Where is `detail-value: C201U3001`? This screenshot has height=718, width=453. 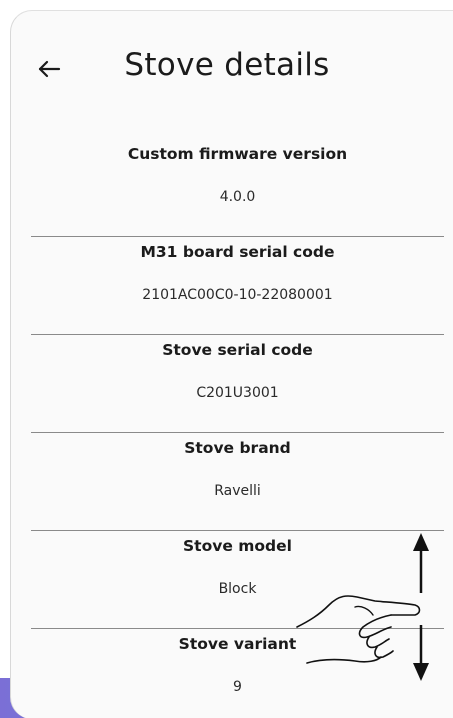 detail-value: C201U3001 is located at coordinates (237, 393).